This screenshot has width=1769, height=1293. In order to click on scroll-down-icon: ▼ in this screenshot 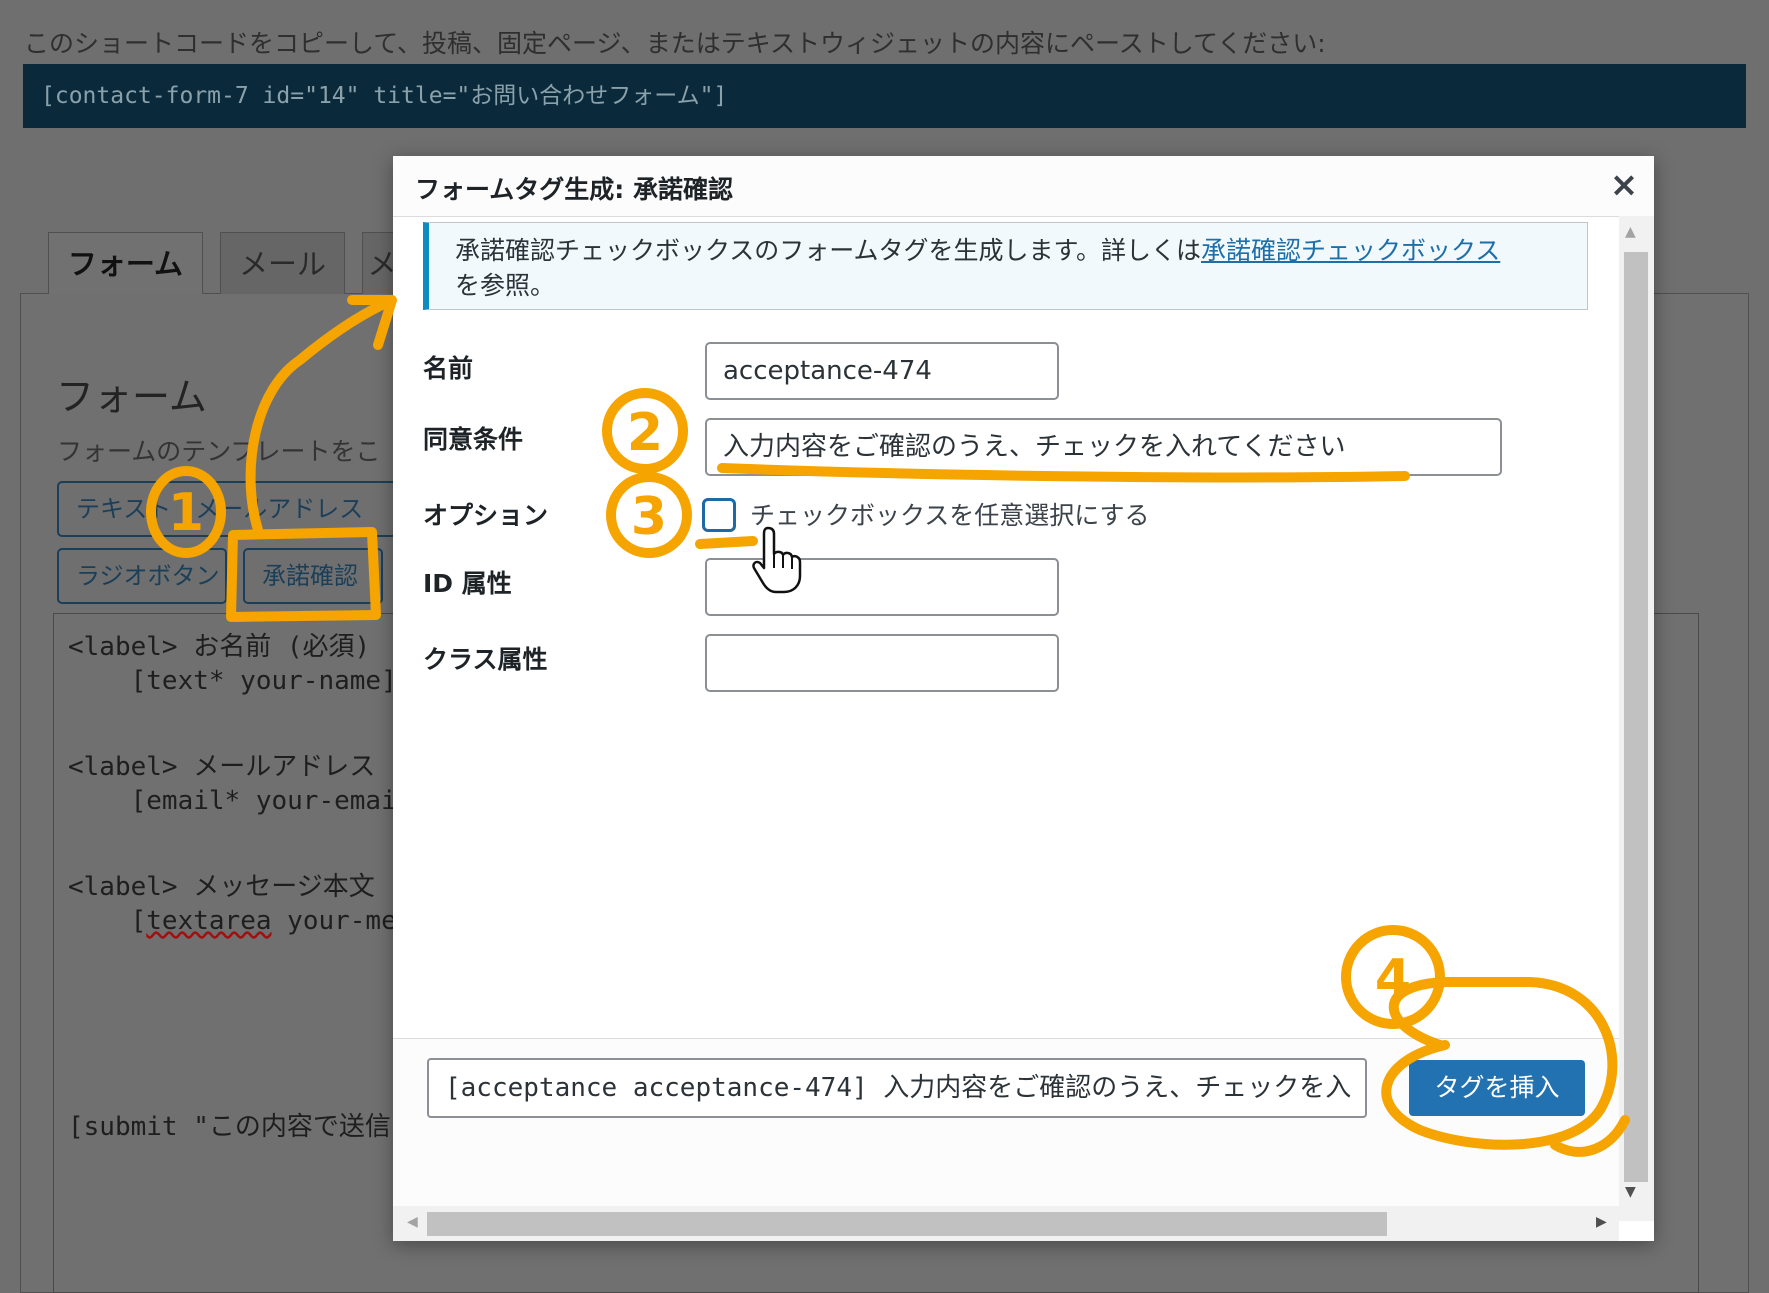, I will do `click(1630, 1192)`.